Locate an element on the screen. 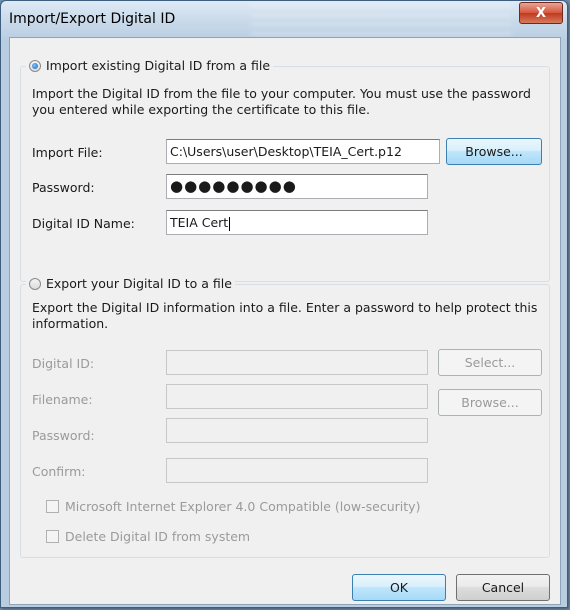 The width and height of the screenshot is (570, 610). import-file-label: Import File: is located at coordinates (67, 152).